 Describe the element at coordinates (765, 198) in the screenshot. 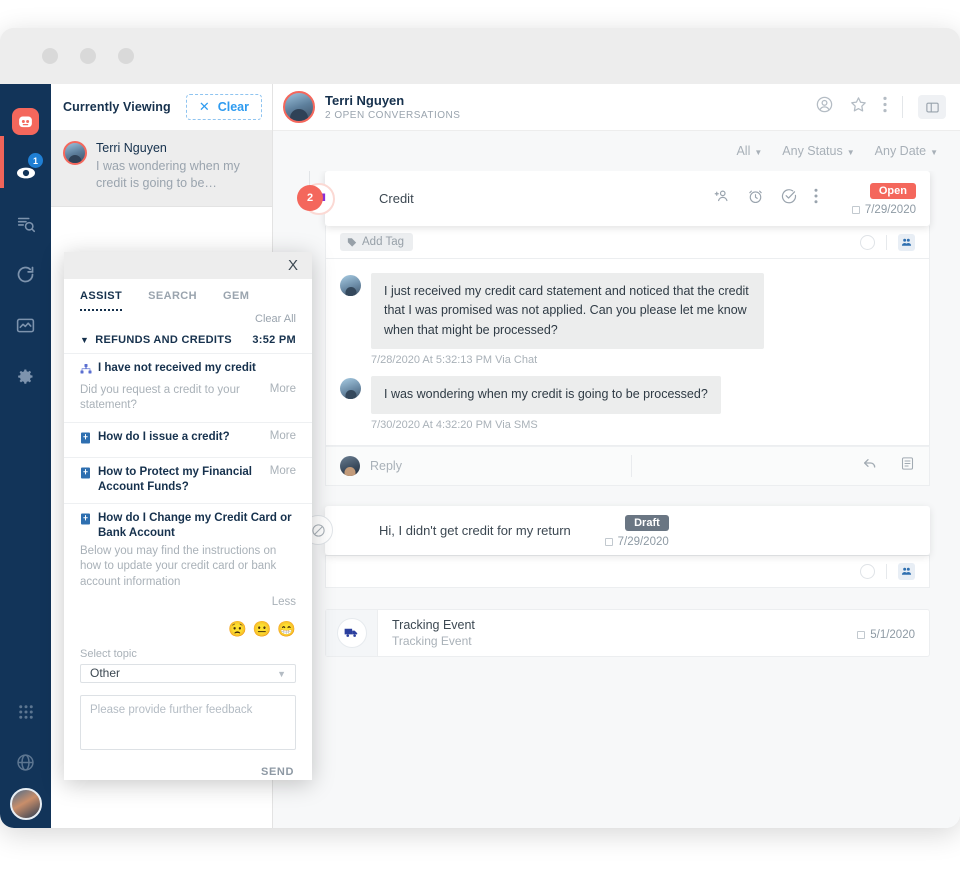

I see `thread-actions` at that location.